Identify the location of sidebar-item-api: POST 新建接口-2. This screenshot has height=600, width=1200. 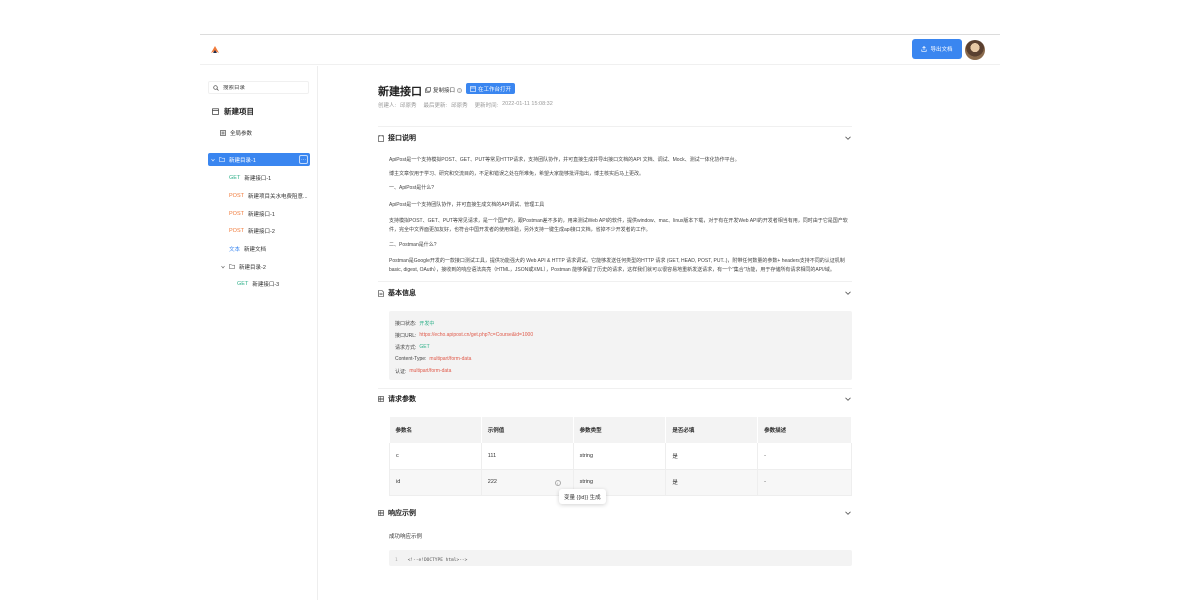
(252, 230).